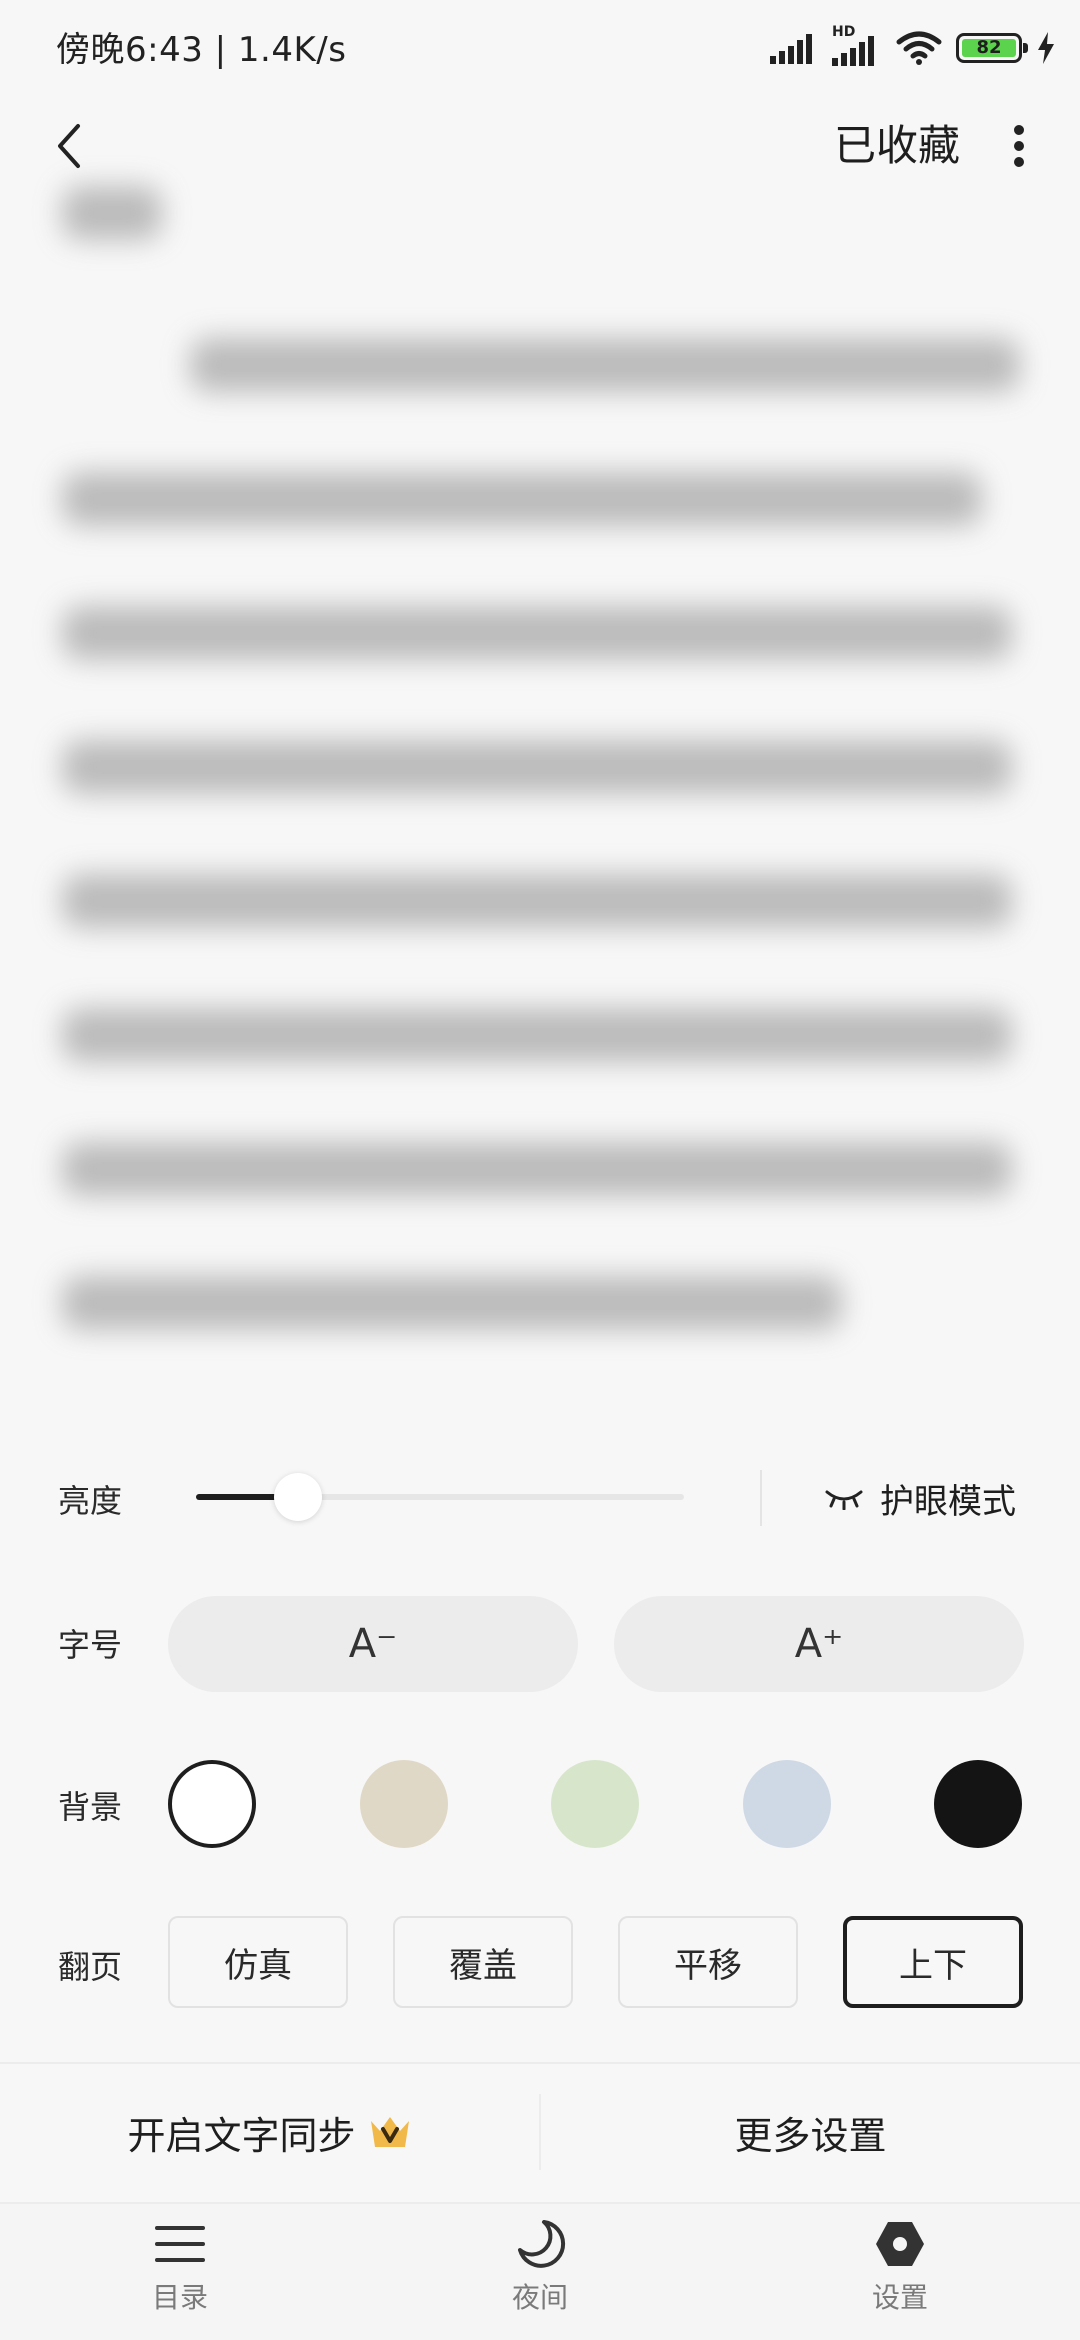 The height and width of the screenshot is (2340, 1080). I want to click on hd-signal-icon: HD, so click(857, 46).